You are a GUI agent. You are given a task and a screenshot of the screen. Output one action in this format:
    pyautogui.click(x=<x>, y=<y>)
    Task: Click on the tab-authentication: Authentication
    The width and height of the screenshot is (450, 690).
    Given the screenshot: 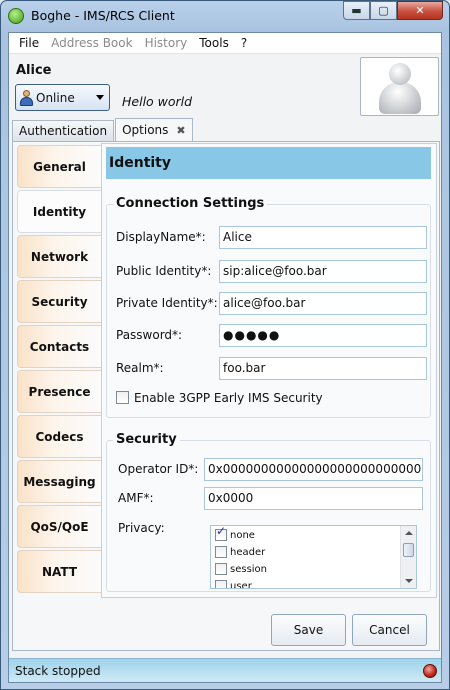 What is the action you would take?
    pyautogui.click(x=63, y=130)
    